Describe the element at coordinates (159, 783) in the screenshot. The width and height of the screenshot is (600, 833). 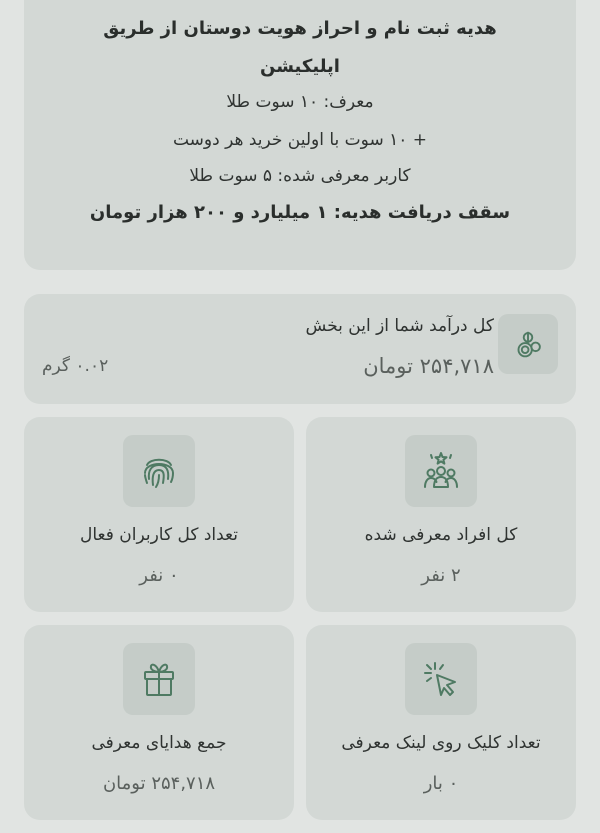
I see `gifts-total-value: ۲۵۴,۷۱۸ تومان` at that location.